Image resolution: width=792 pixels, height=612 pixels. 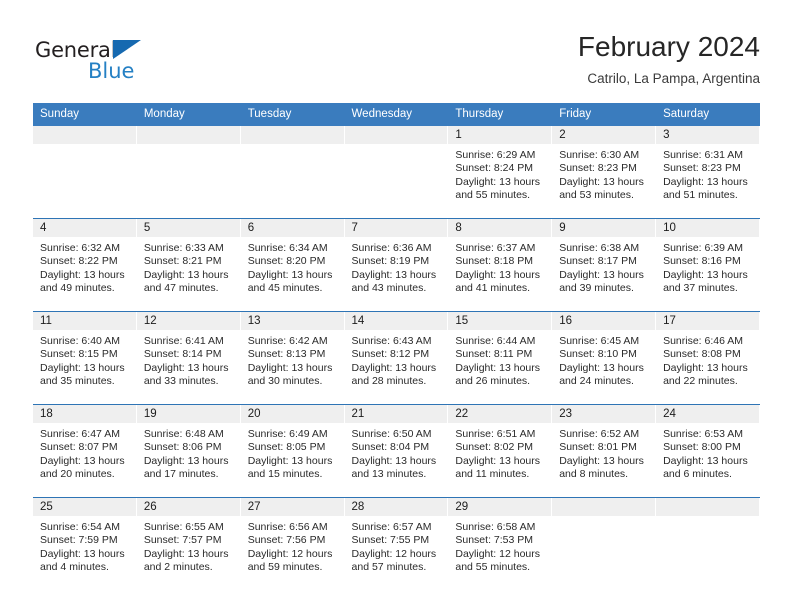 What do you see at coordinates (287, 341) in the screenshot?
I see `sunrise-time: Sunrise: 6:42 AM` at bounding box center [287, 341].